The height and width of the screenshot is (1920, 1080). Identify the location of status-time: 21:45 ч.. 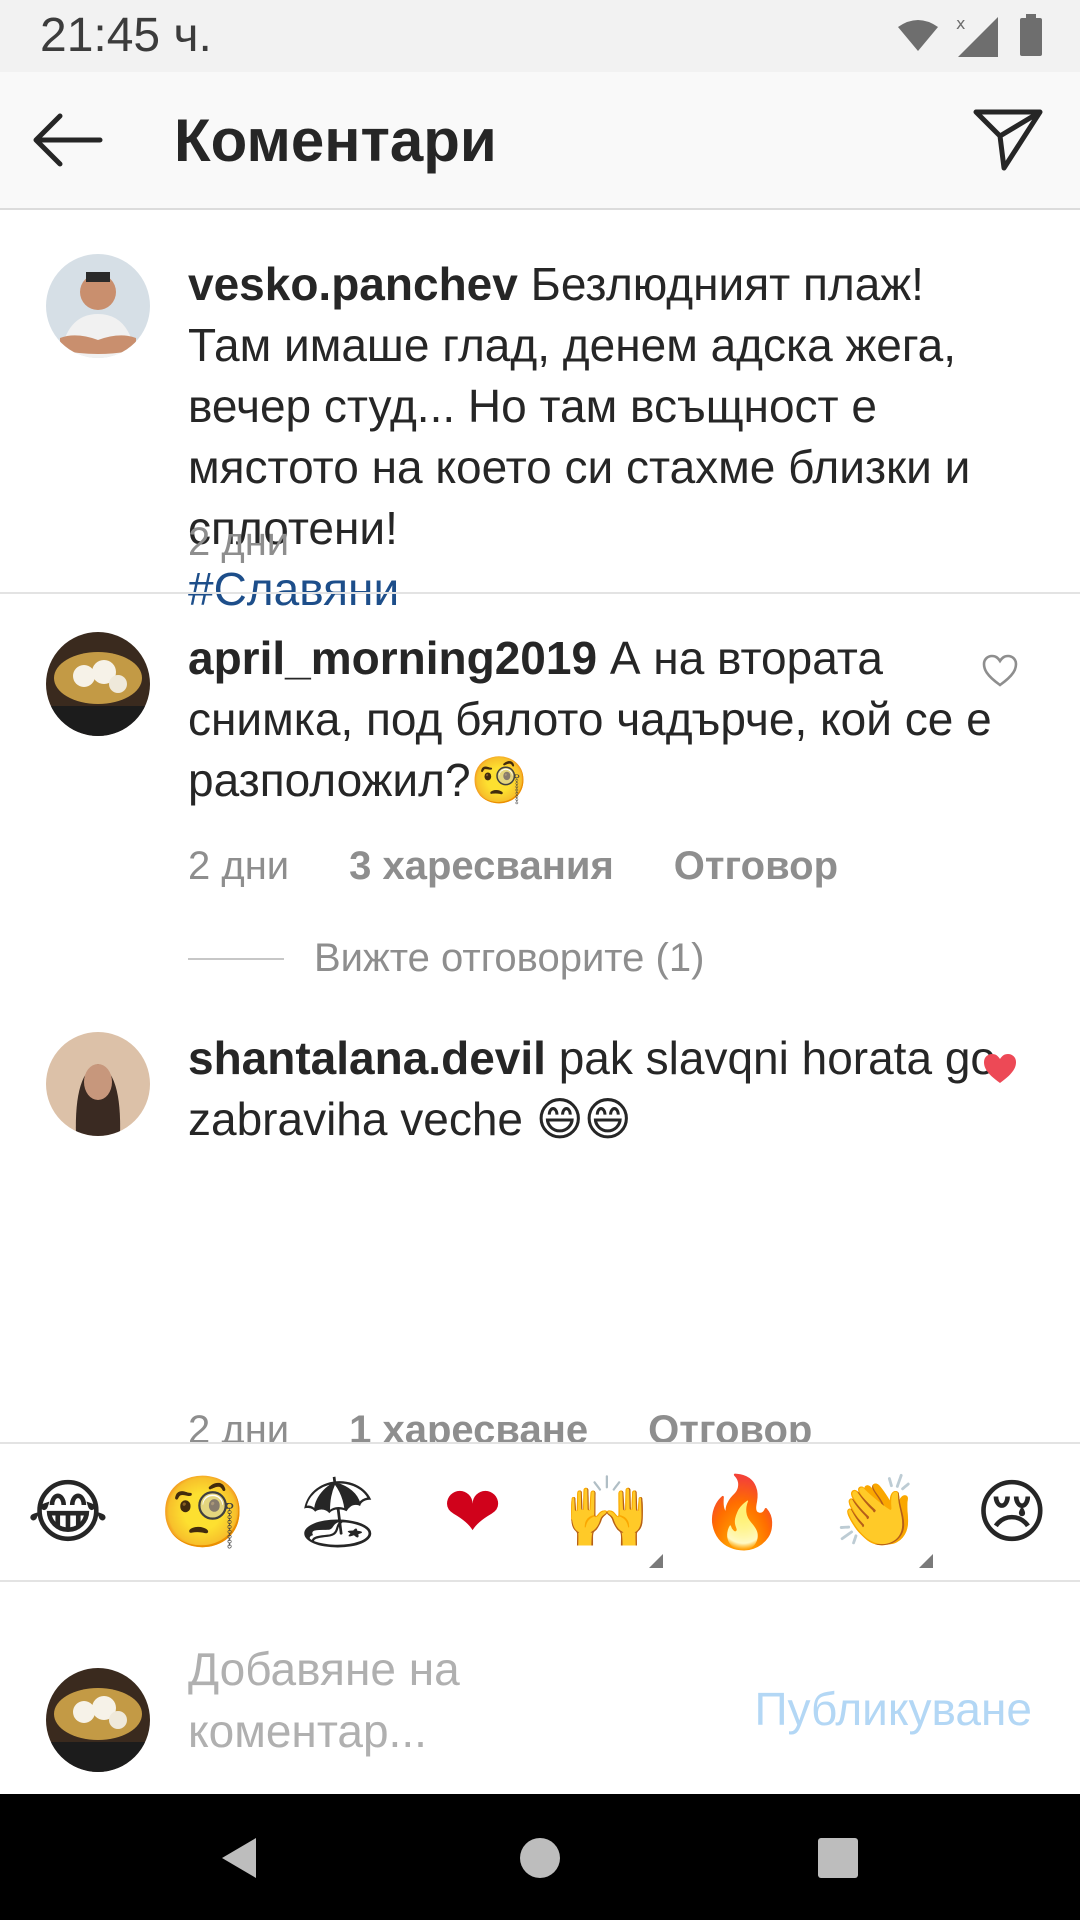
(126, 35).